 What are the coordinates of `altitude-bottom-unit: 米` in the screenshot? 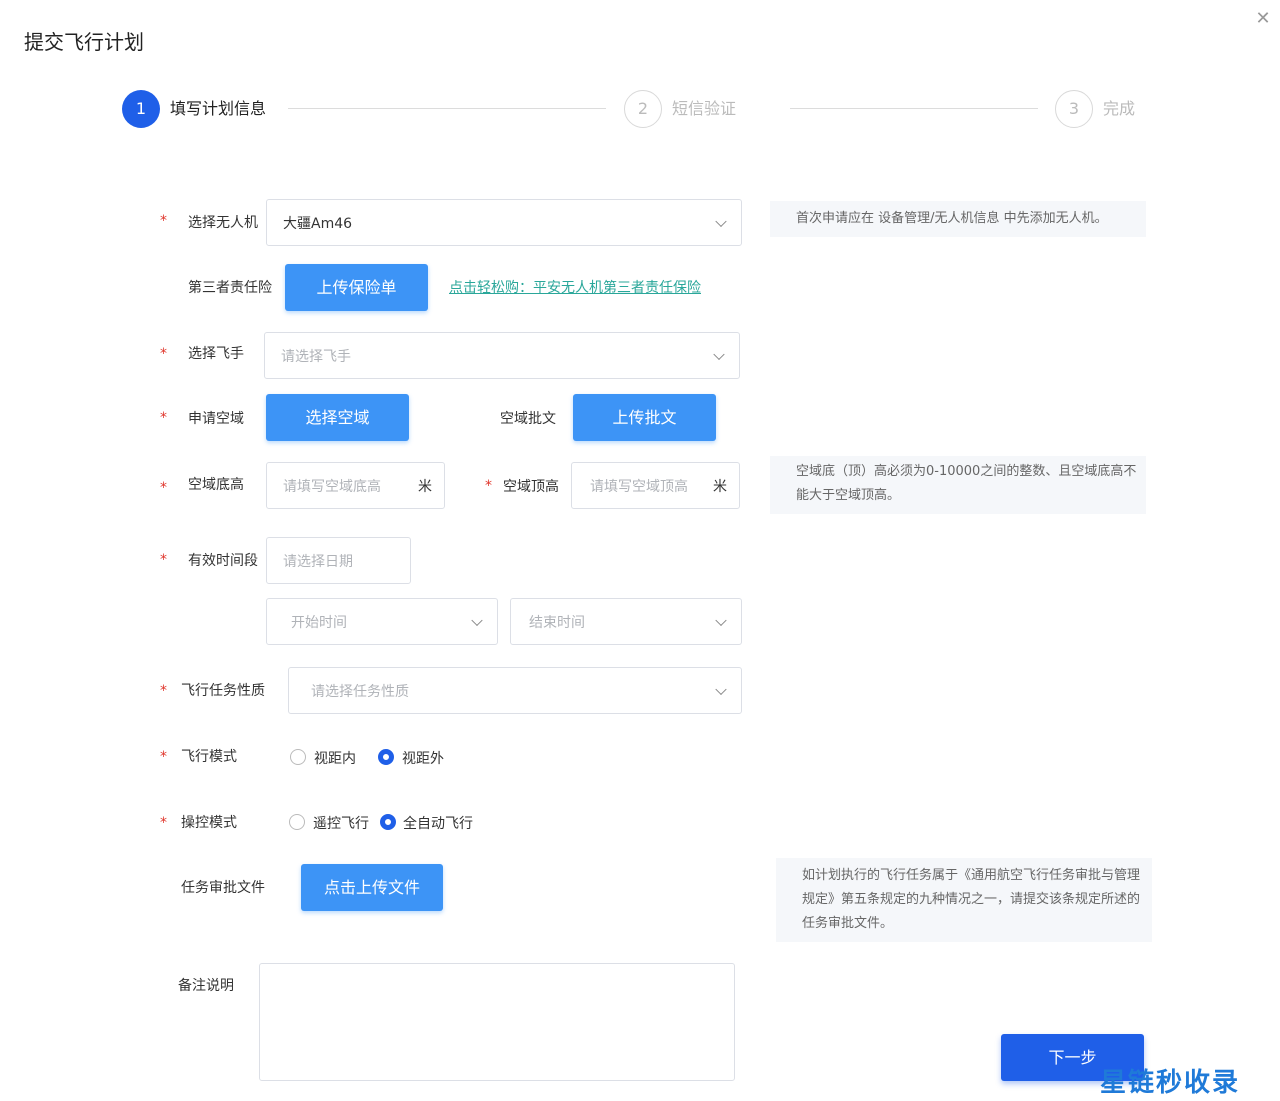 It's located at (425, 486).